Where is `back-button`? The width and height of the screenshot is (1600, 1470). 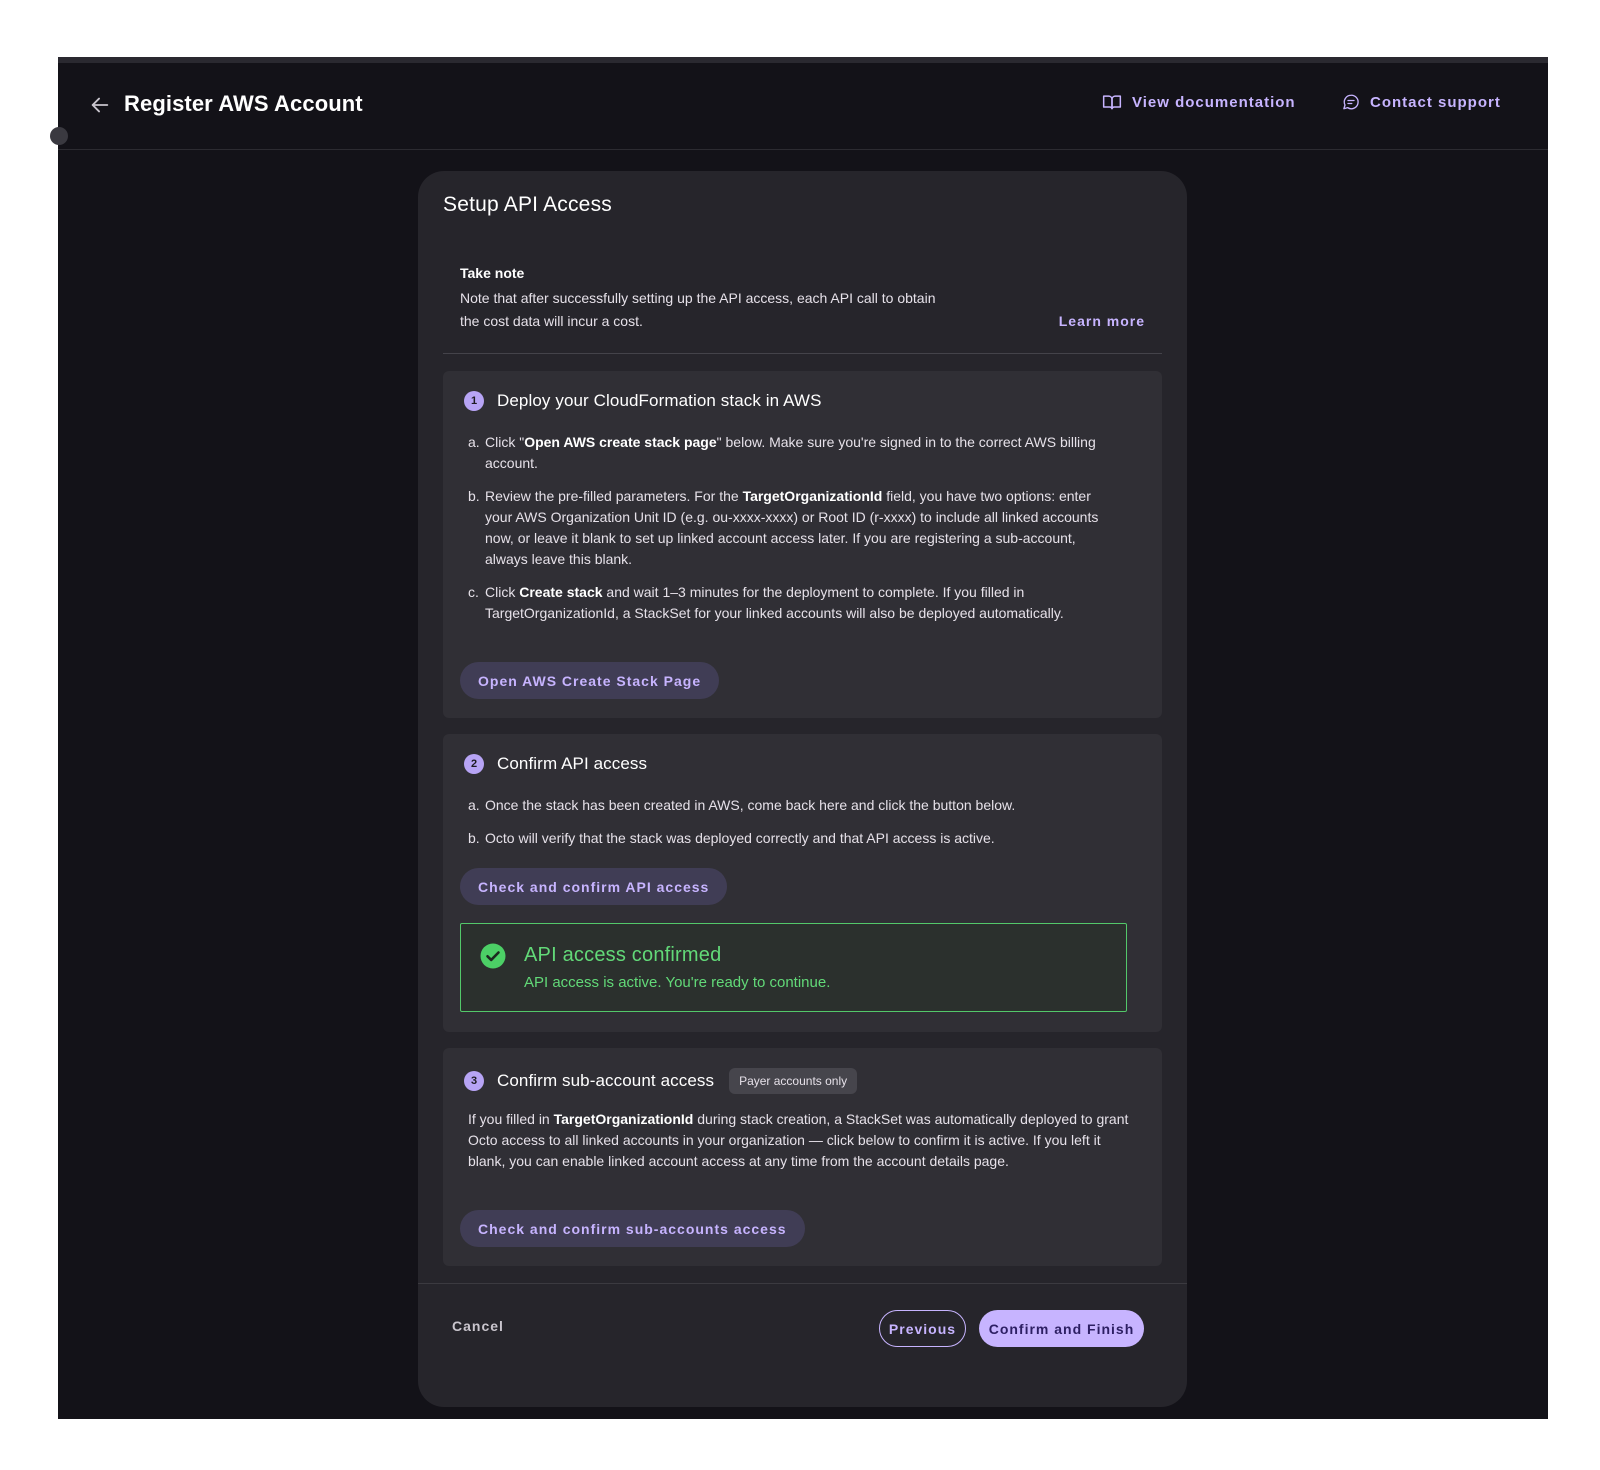
back-button is located at coordinates (100, 105).